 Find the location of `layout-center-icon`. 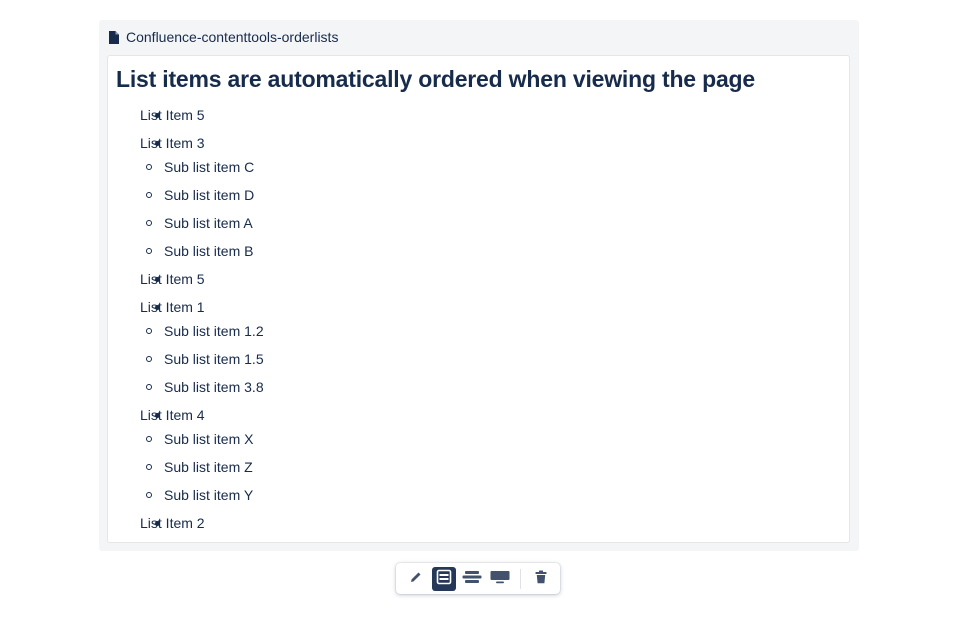

layout-center-icon is located at coordinates (444, 579).